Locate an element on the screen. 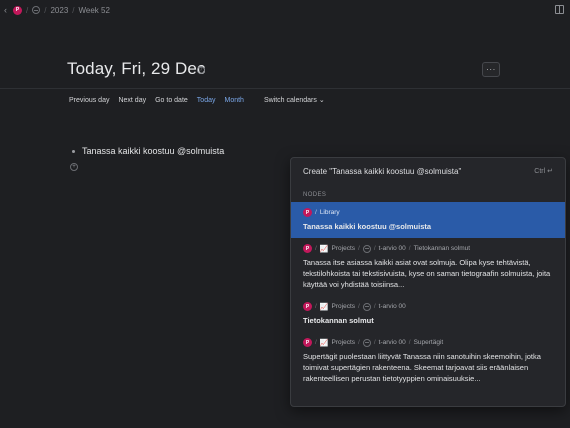 The height and width of the screenshot is (428, 570). previous-day-button: Previous day is located at coordinates (89, 100).